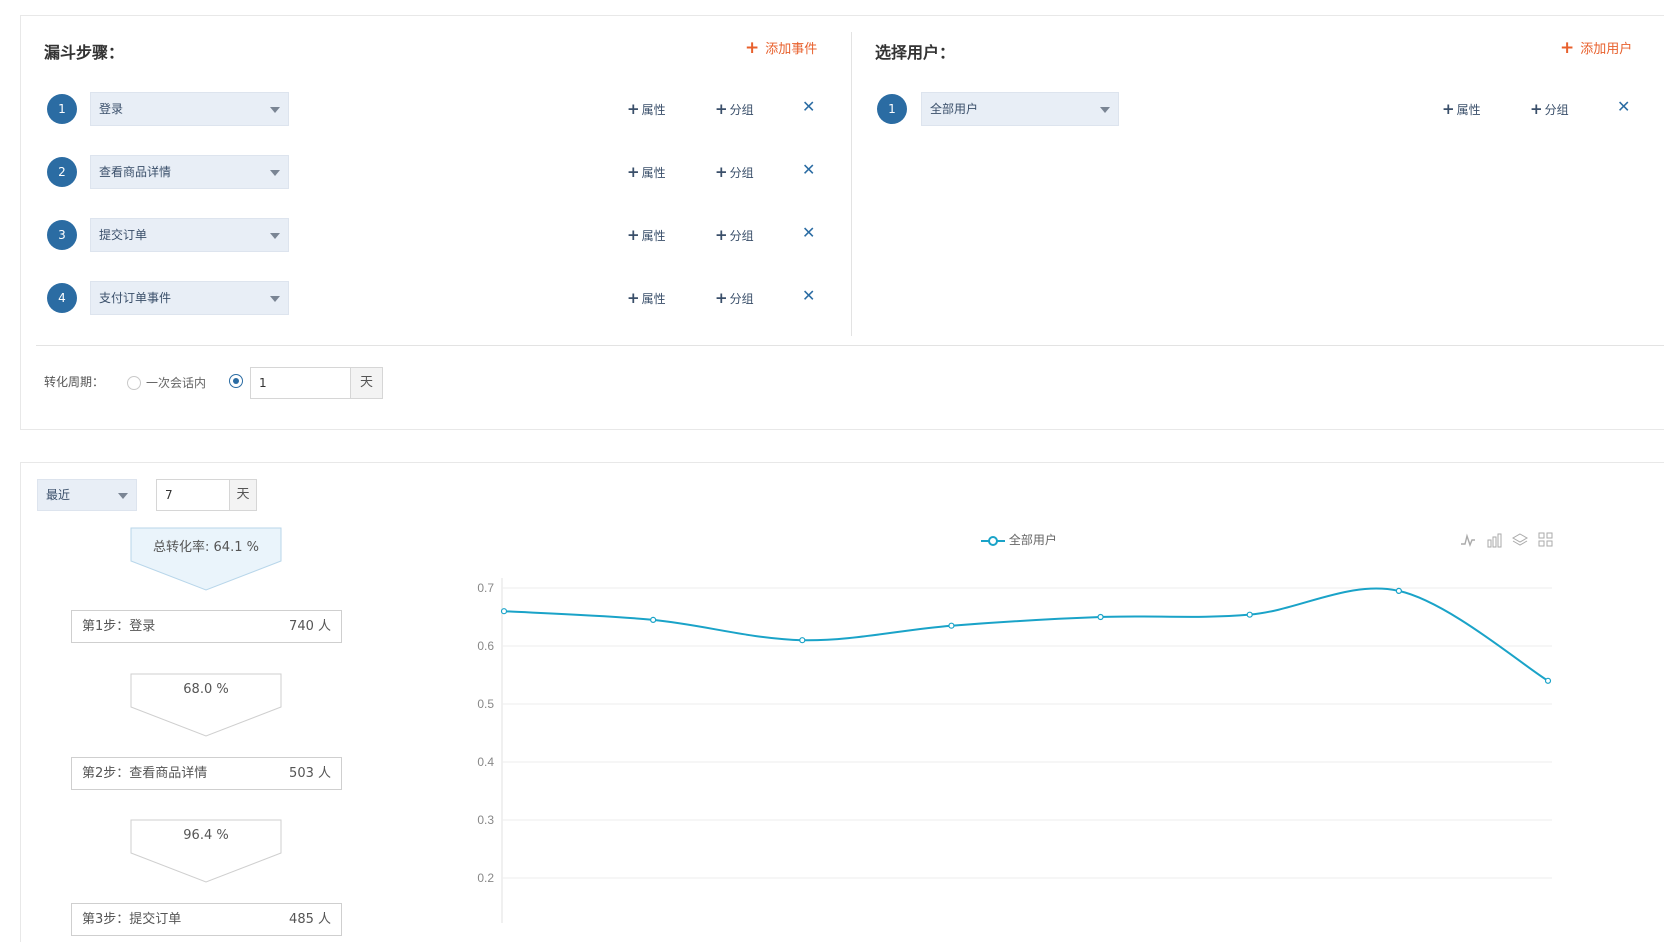  What do you see at coordinates (189, 109) in the screenshot?
I see `event-select: 登录` at bounding box center [189, 109].